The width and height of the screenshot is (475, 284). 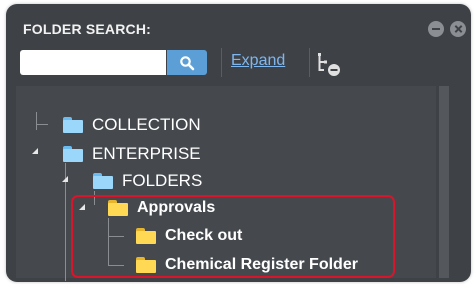 I want to click on tree-scrollbar, so click(x=444, y=182).